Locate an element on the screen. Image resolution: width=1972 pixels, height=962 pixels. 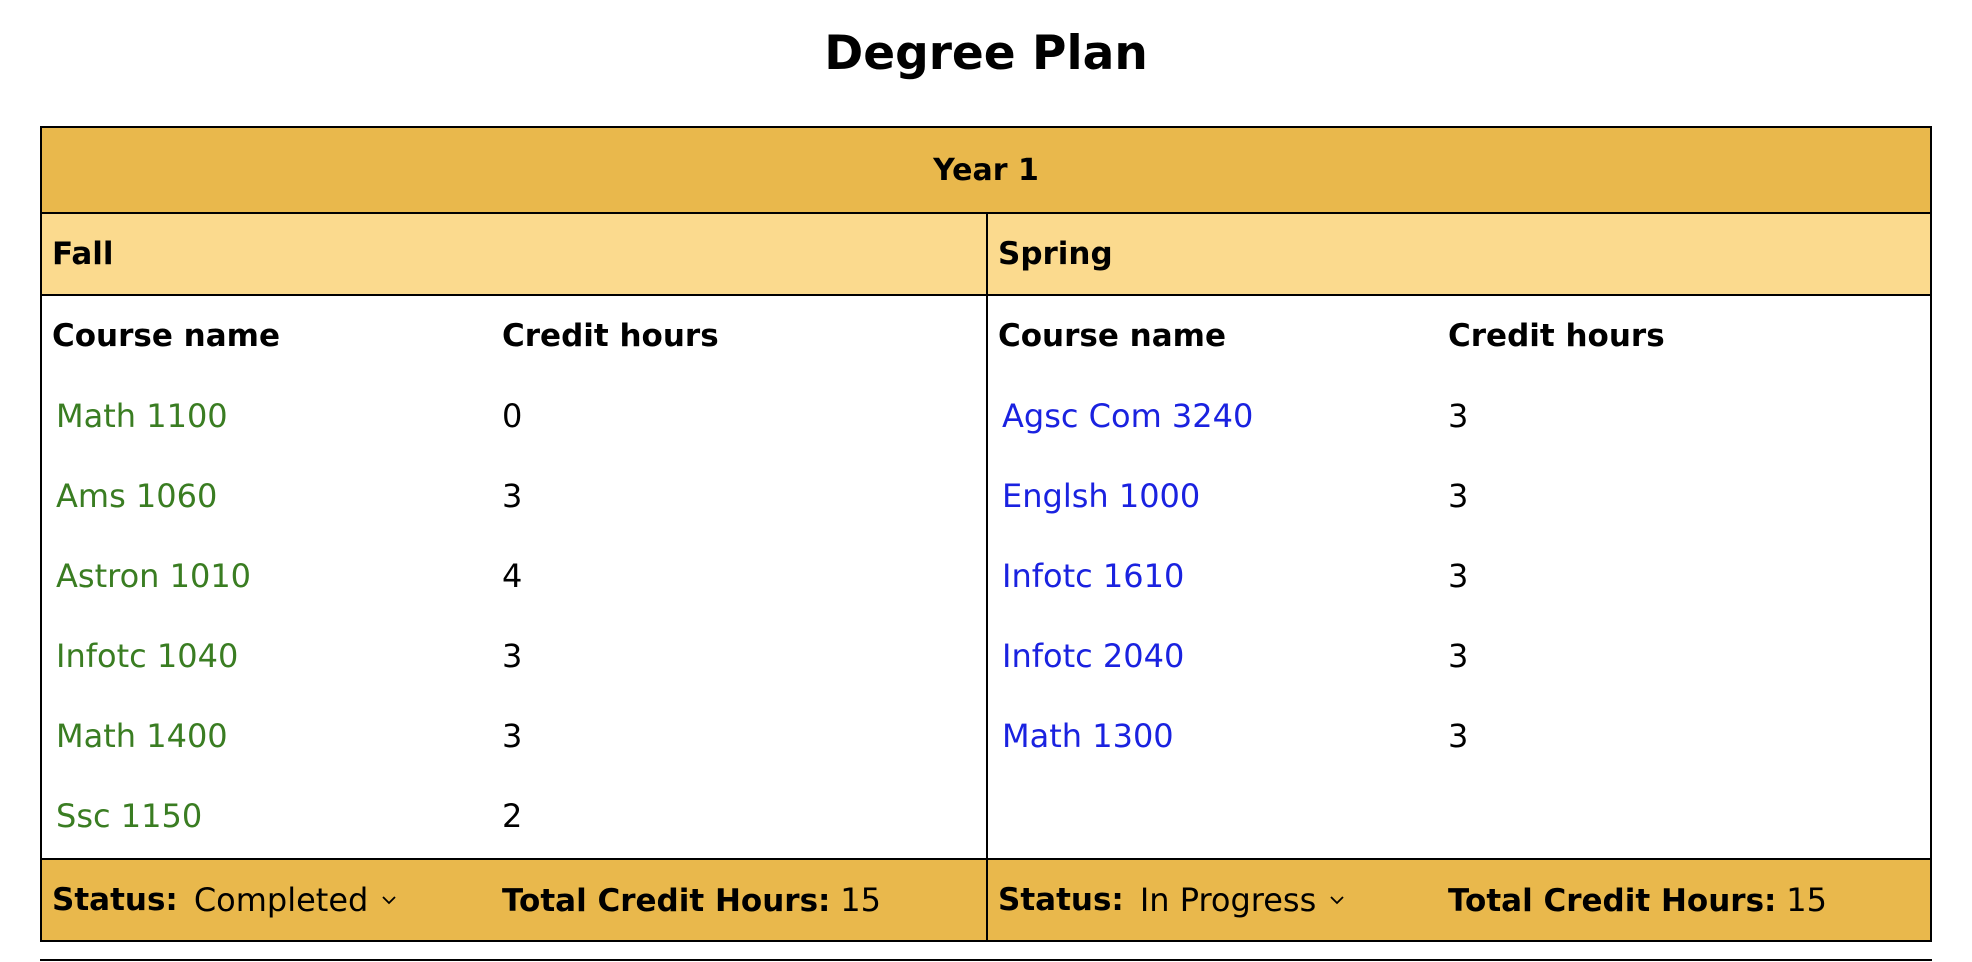
course-link: Ams 1060 is located at coordinates (134, 496).